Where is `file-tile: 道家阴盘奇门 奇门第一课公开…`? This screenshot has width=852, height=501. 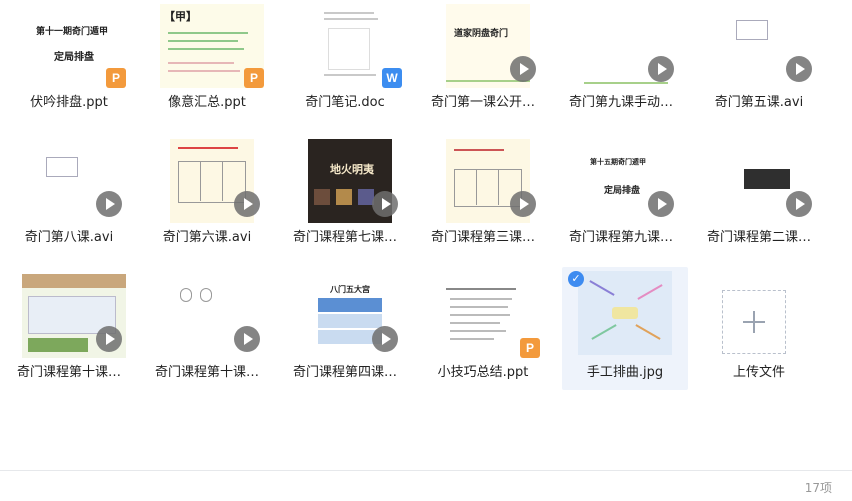
file-tile: 道家阴盘奇门 奇门第一课公开… is located at coordinates (483, 61).